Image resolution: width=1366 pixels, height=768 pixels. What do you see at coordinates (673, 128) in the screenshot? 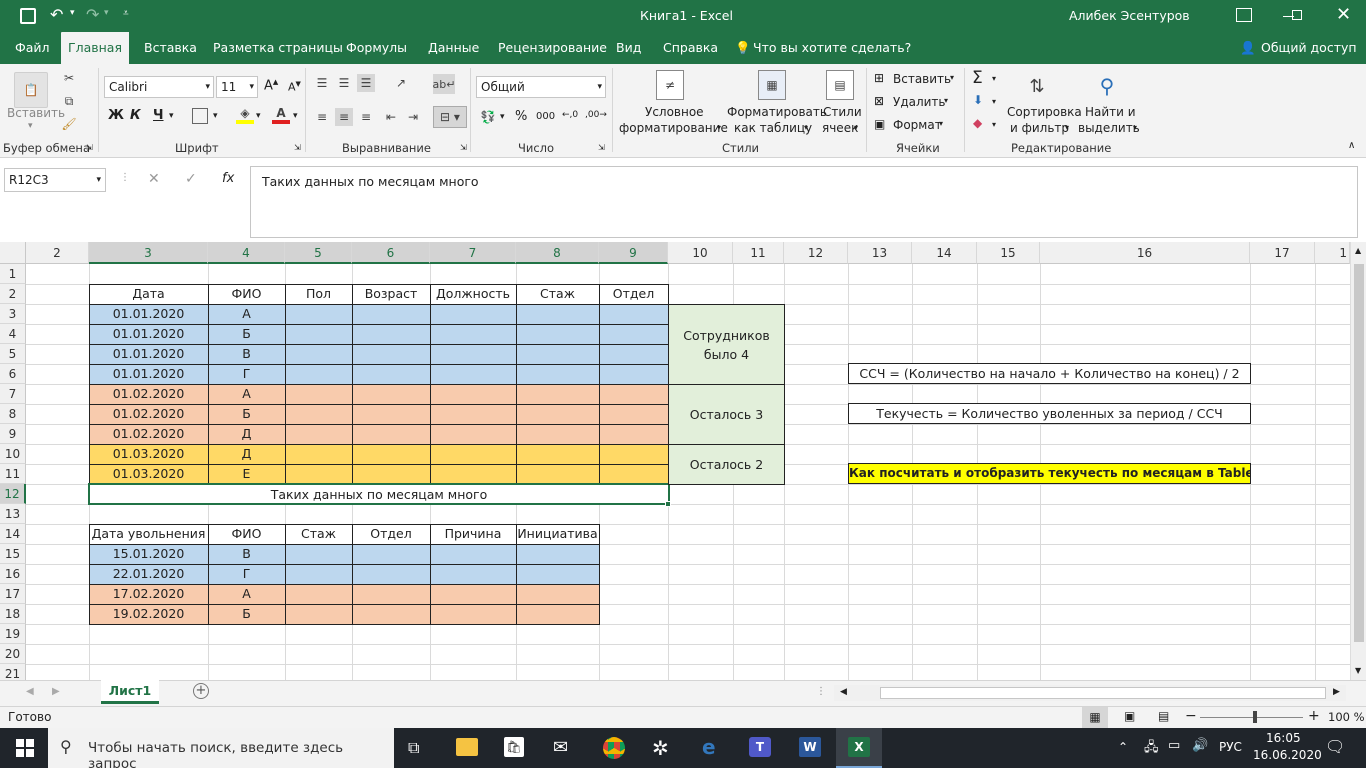
I see `conditional-format-label-2: форматирование` at bounding box center [673, 128].